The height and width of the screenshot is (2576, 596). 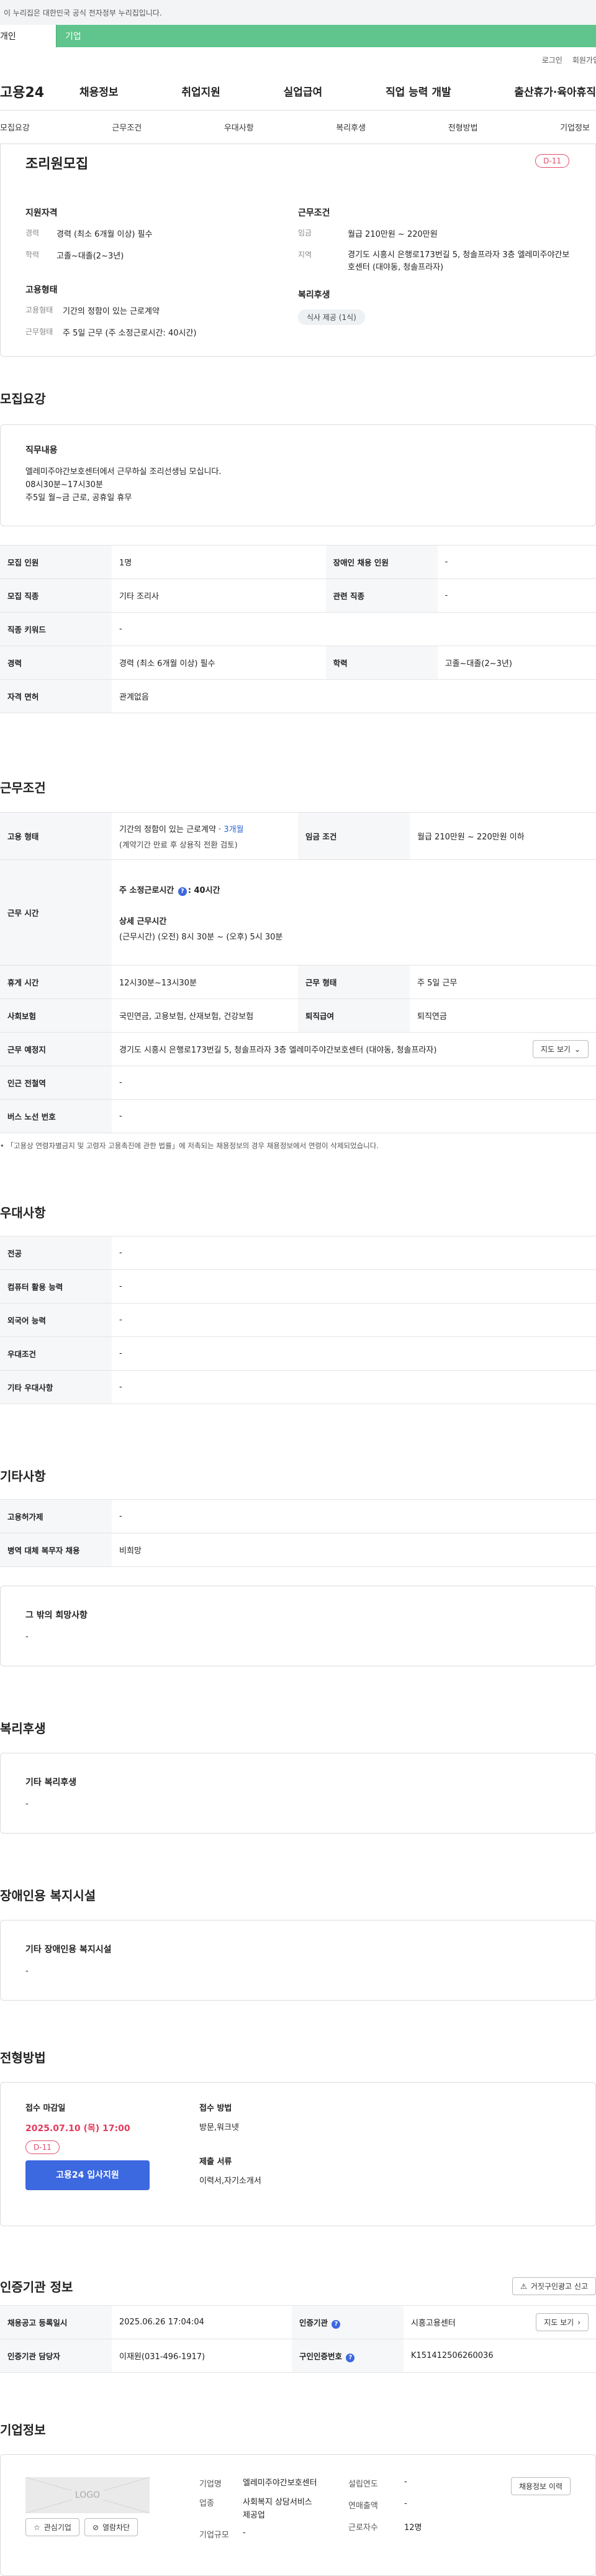 What do you see at coordinates (298, 1320) in the screenshot?
I see `pref-table: 전공 - 컴퓨터 활용 능력 - 외국어 능력 - 우대조건 - 기타 우대사항 -` at bounding box center [298, 1320].